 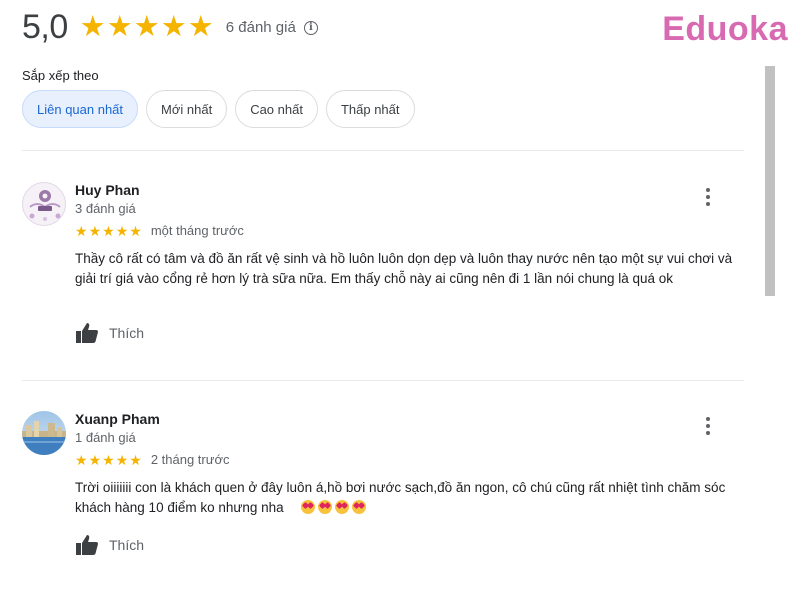 What do you see at coordinates (770, 181) in the screenshot?
I see `scrollbar-thumb` at bounding box center [770, 181].